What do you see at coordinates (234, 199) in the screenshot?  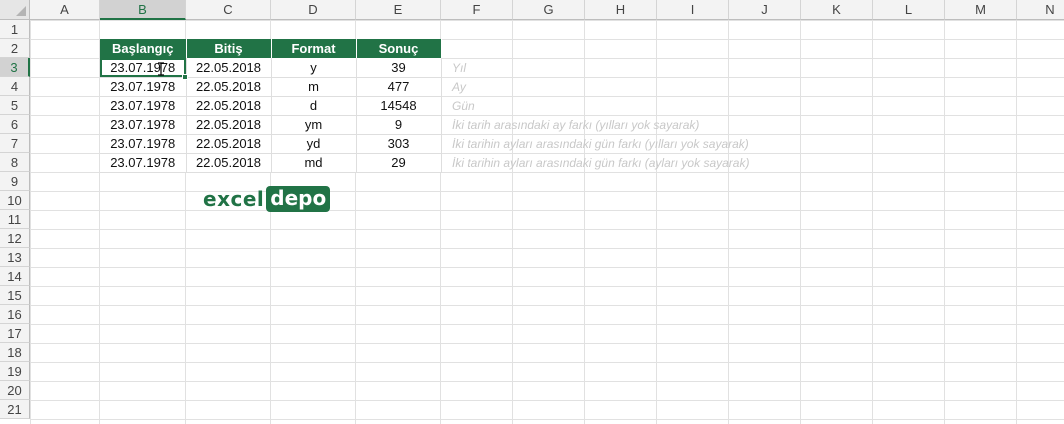 I see `logo-text-excel: excel` at bounding box center [234, 199].